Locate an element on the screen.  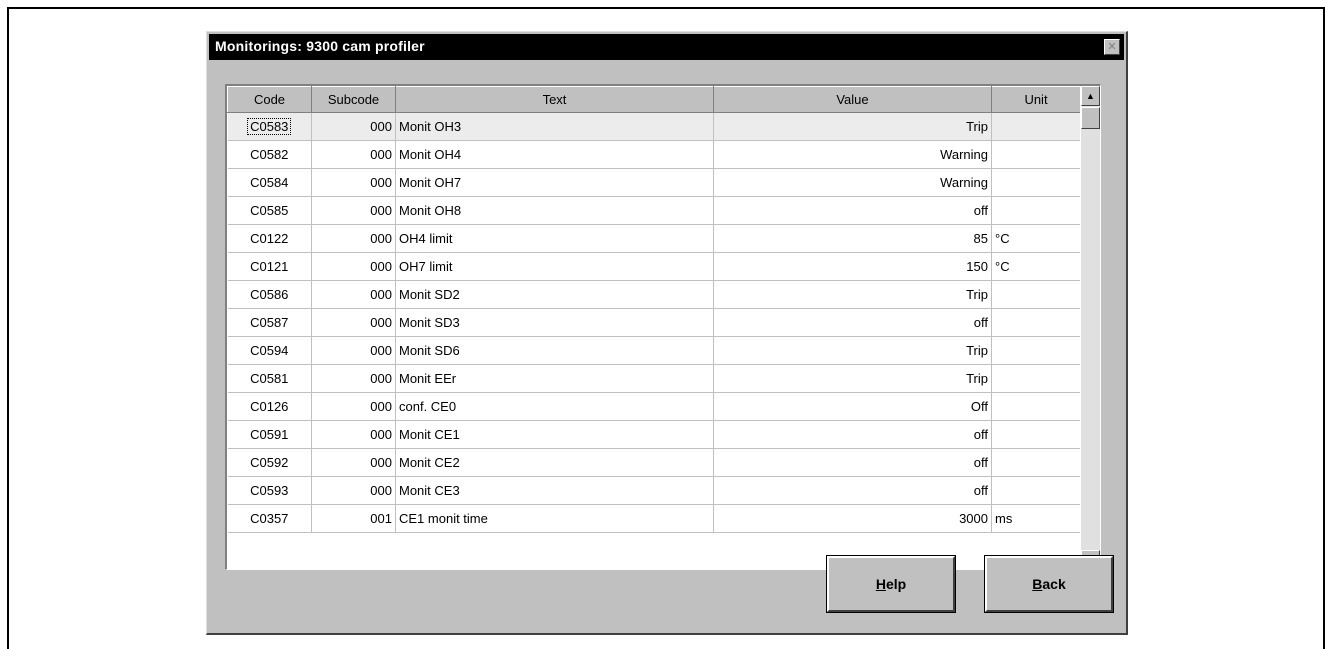
cell-text: OH4 limit is located at coordinates (554, 238).